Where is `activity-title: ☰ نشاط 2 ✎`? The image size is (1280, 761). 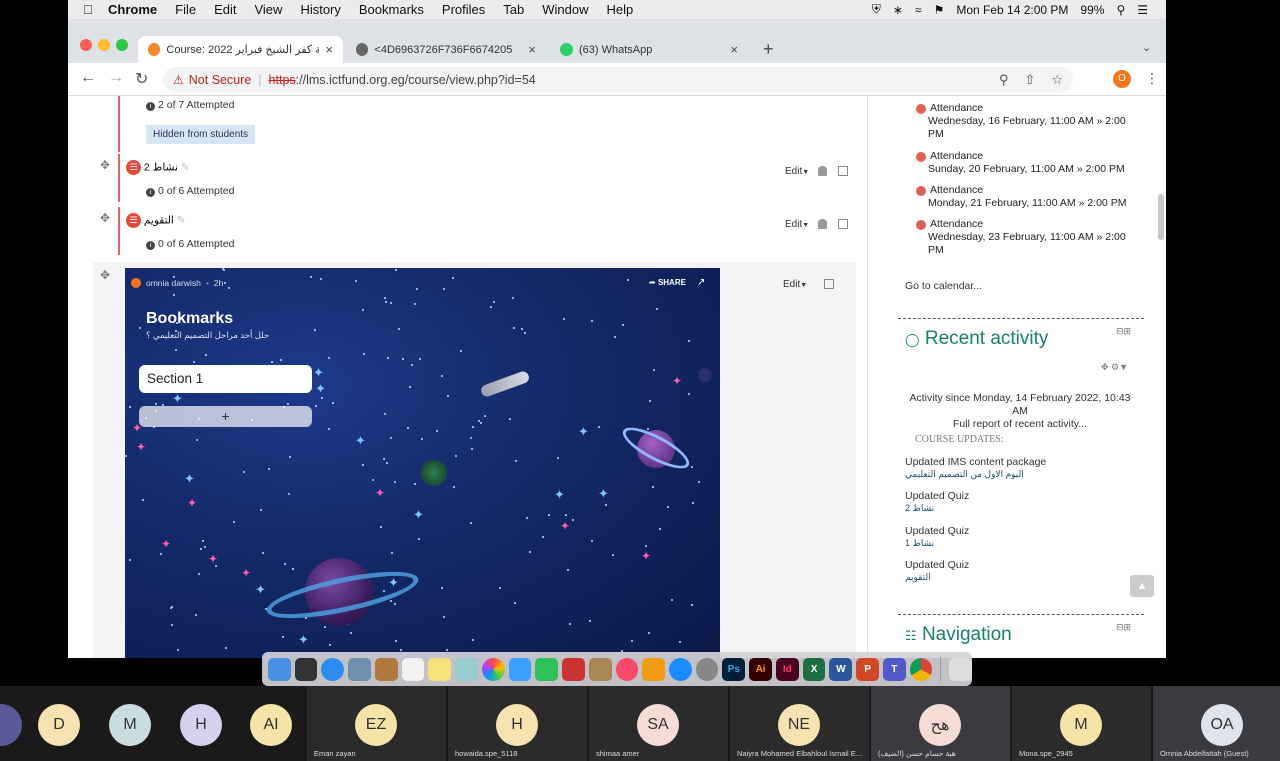
activity-title: ☰ نشاط 2 ✎ is located at coordinates (158, 167).